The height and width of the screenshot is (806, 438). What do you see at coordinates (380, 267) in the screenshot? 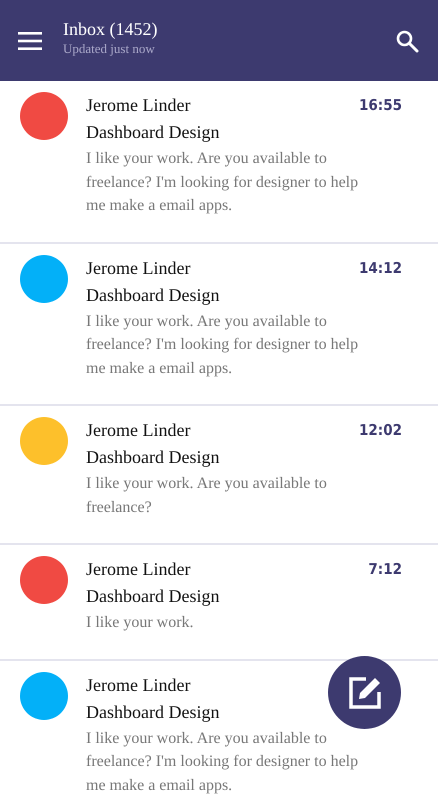
I see `message-time: 14:12` at bounding box center [380, 267].